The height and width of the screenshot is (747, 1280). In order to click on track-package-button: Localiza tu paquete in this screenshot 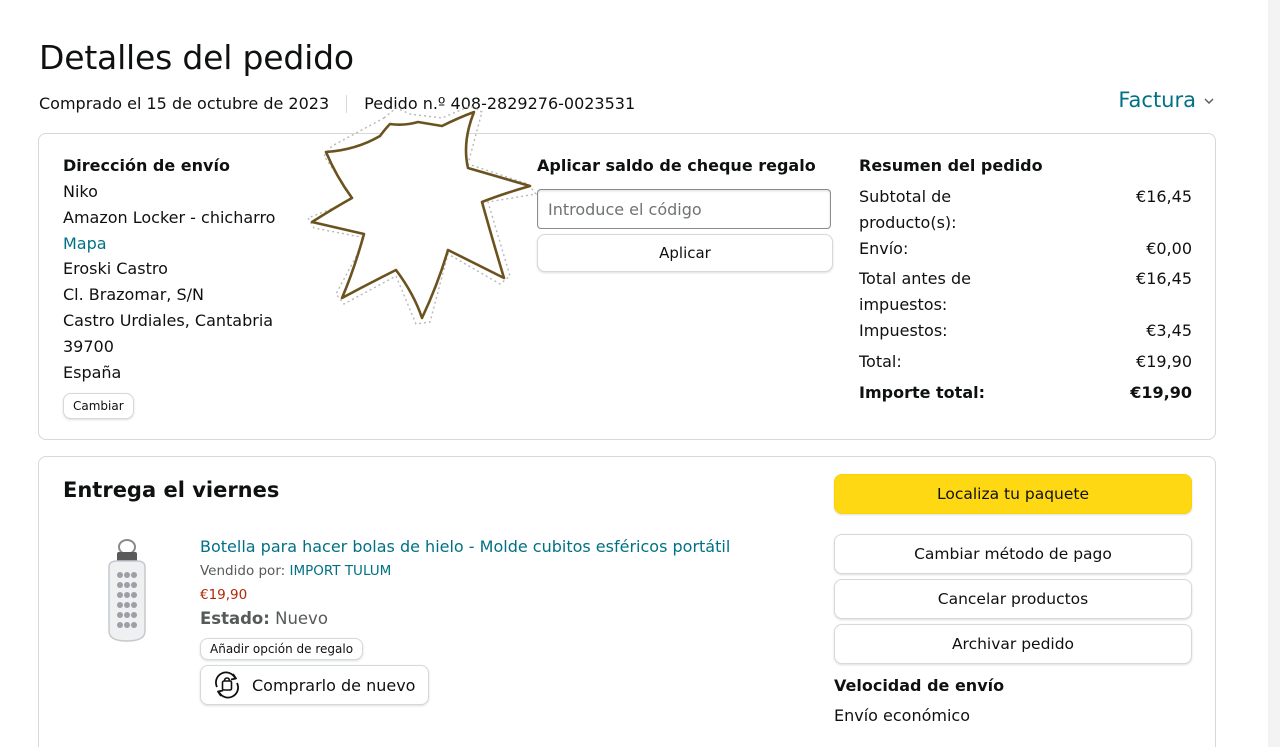, I will do `click(1013, 494)`.